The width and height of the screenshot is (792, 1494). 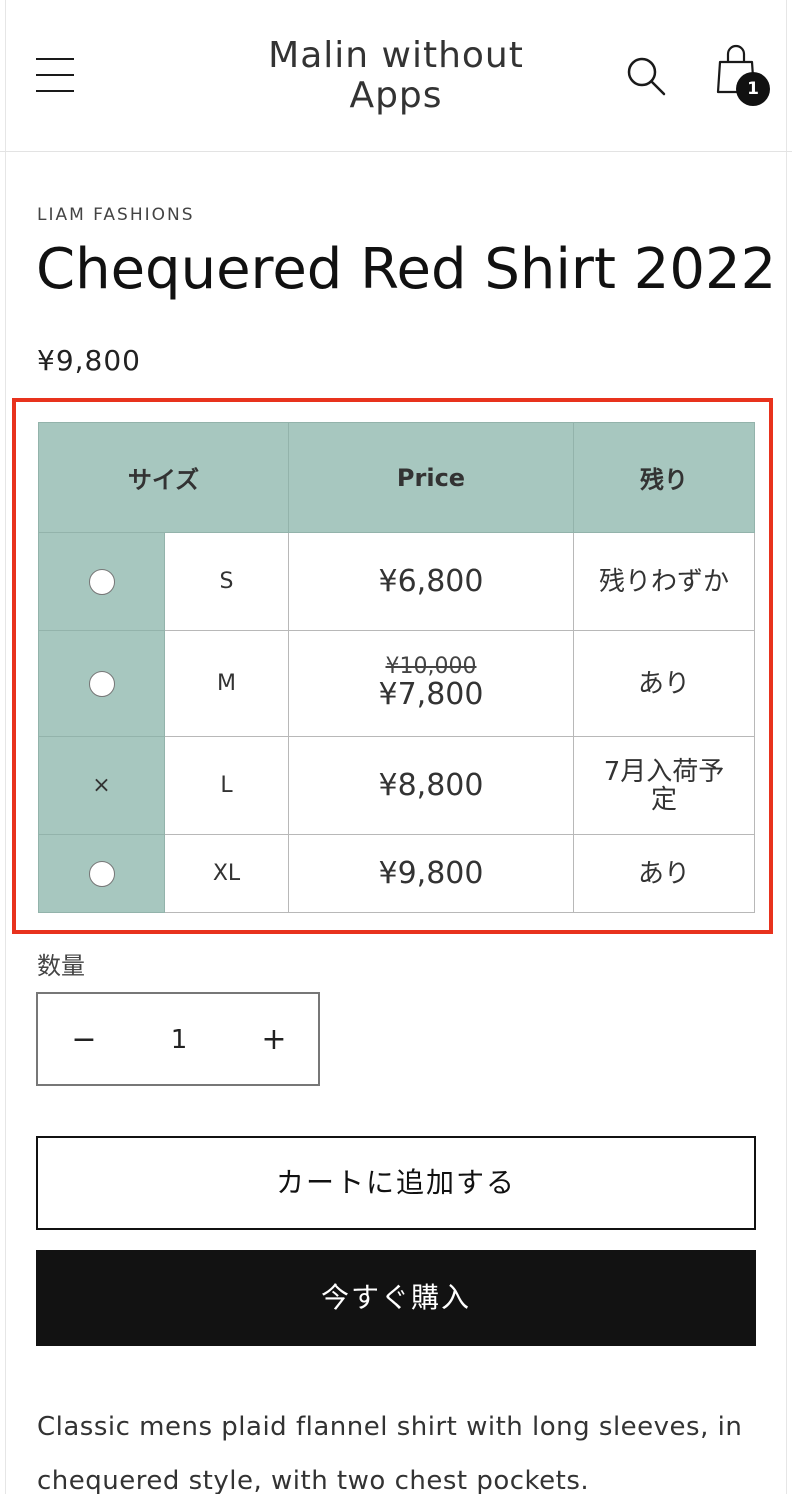 I want to click on store-logo: Malin without Apps, so click(x=396, y=76).